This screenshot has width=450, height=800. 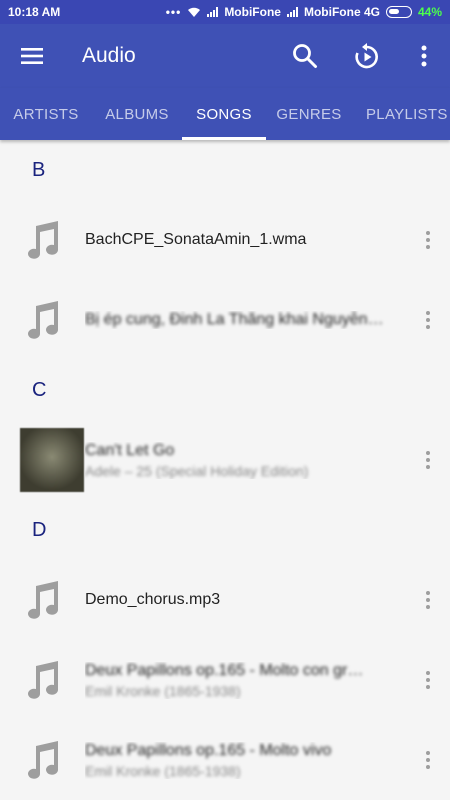 What do you see at coordinates (173, 12) in the screenshot?
I see `notification-dots-icon: •••` at bounding box center [173, 12].